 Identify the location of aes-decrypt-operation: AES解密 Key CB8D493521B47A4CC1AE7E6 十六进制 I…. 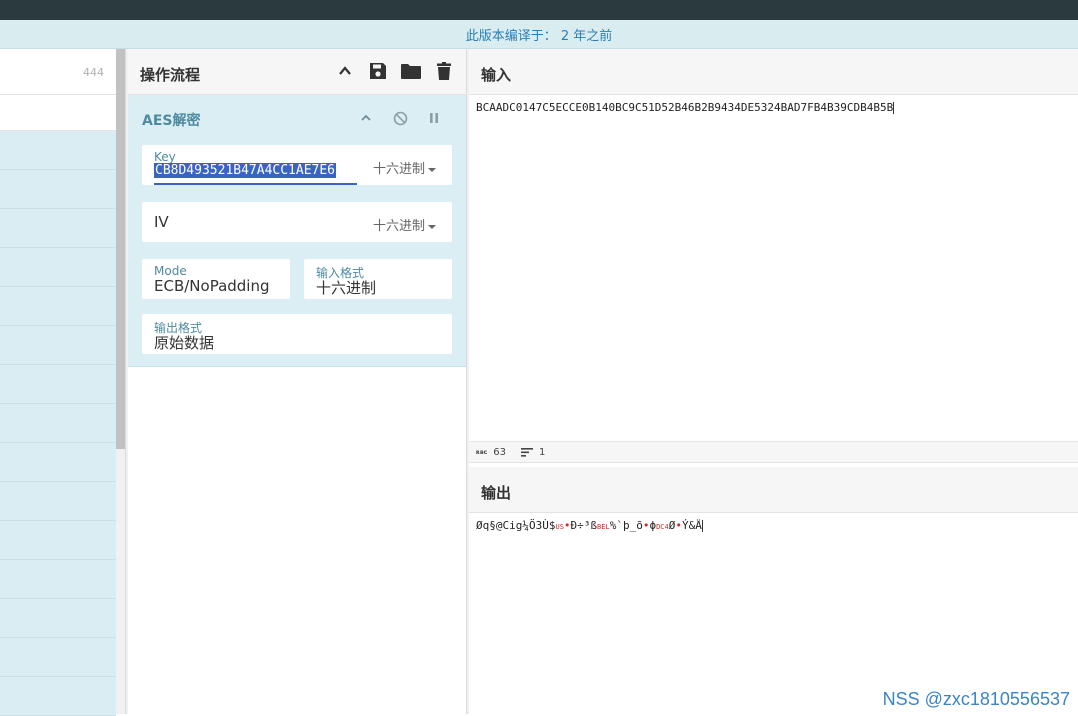
(297, 231).